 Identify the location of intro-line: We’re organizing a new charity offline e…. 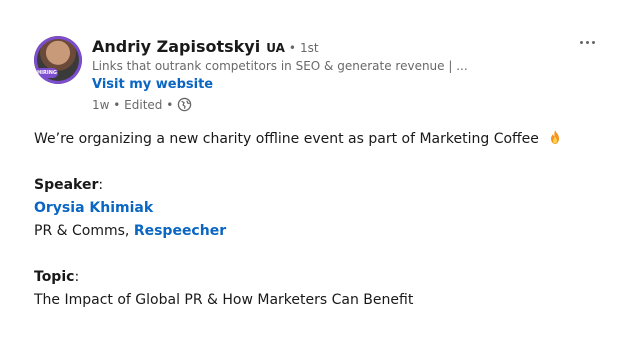
(314, 139).